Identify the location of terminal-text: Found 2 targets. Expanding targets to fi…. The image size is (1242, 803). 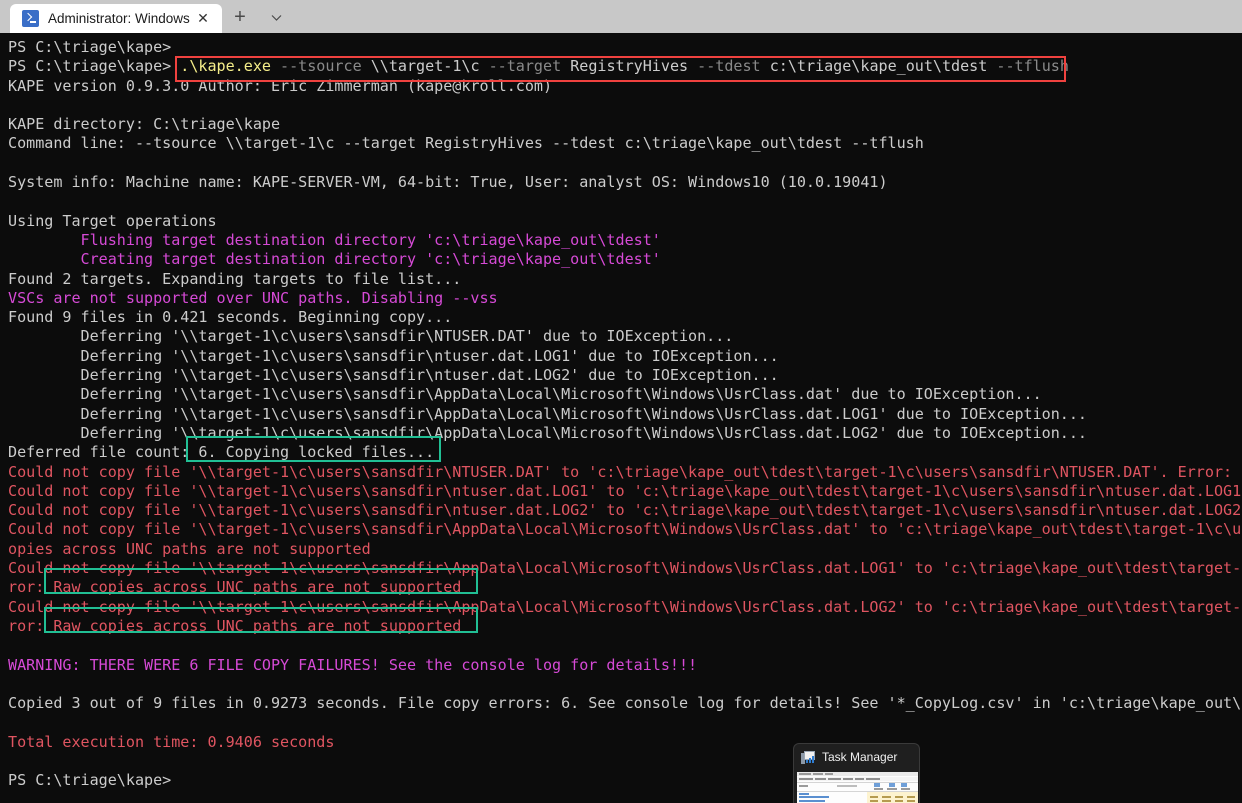
(235, 278).